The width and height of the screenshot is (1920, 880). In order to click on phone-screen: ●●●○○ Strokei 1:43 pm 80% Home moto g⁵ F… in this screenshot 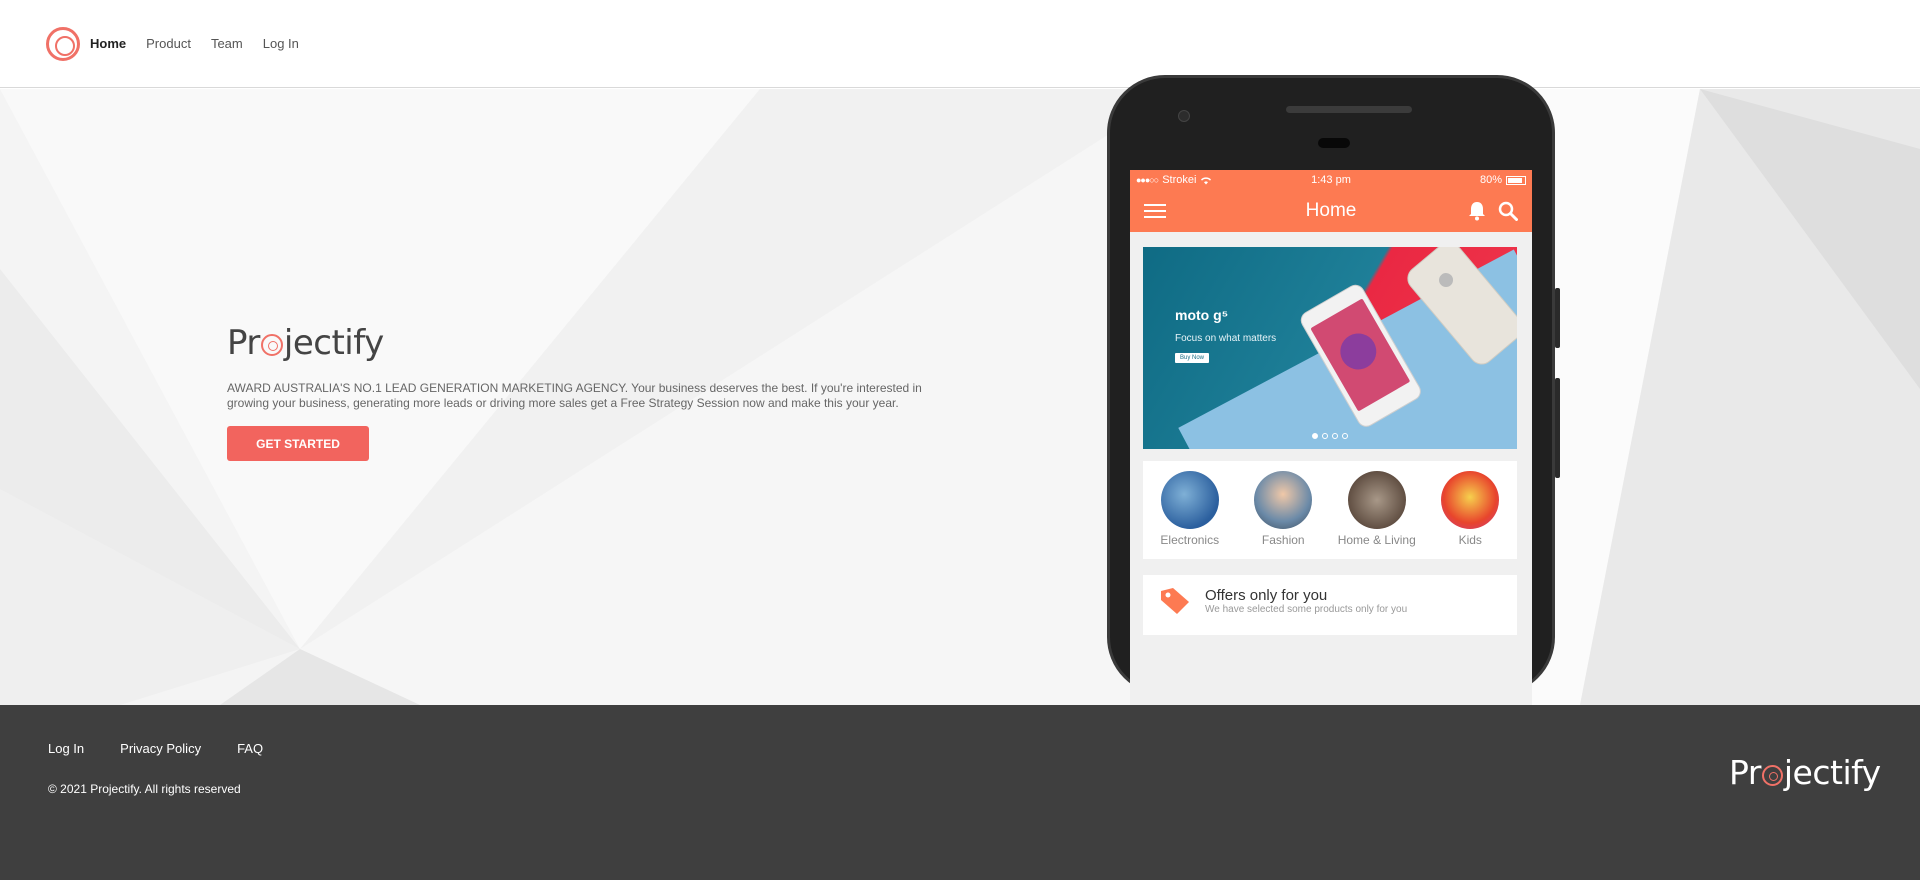, I will do `click(1331, 437)`.